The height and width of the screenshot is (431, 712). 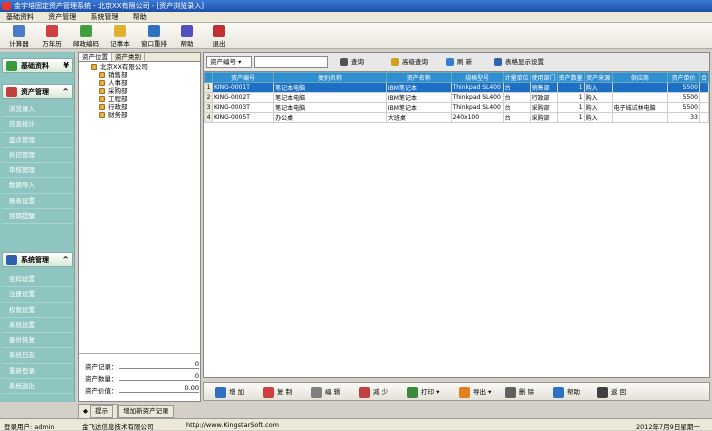 I want to click on status-url: http://www.KingstarSoft.com, so click(x=232, y=425).